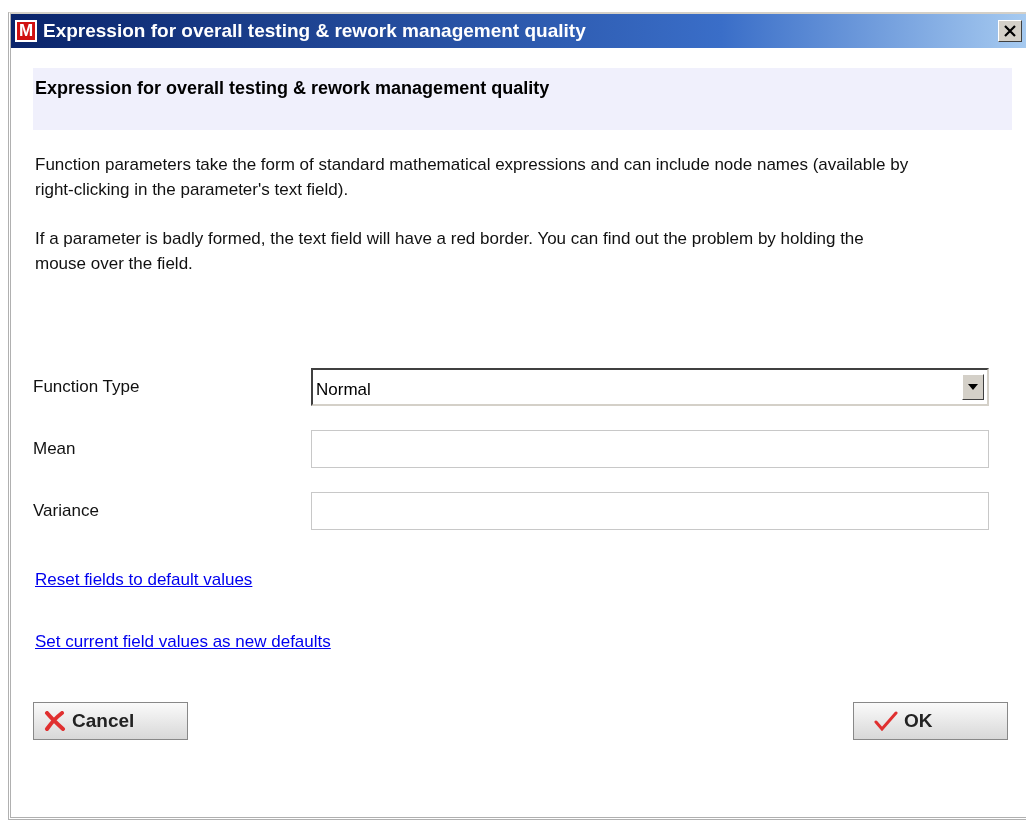 The height and width of the screenshot is (823, 1026). I want to click on instruction-text: Function parameters take the form of standard mathematical expressions and can include node names (available by right-clicking in the parameter's text field)., so click(472, 177).